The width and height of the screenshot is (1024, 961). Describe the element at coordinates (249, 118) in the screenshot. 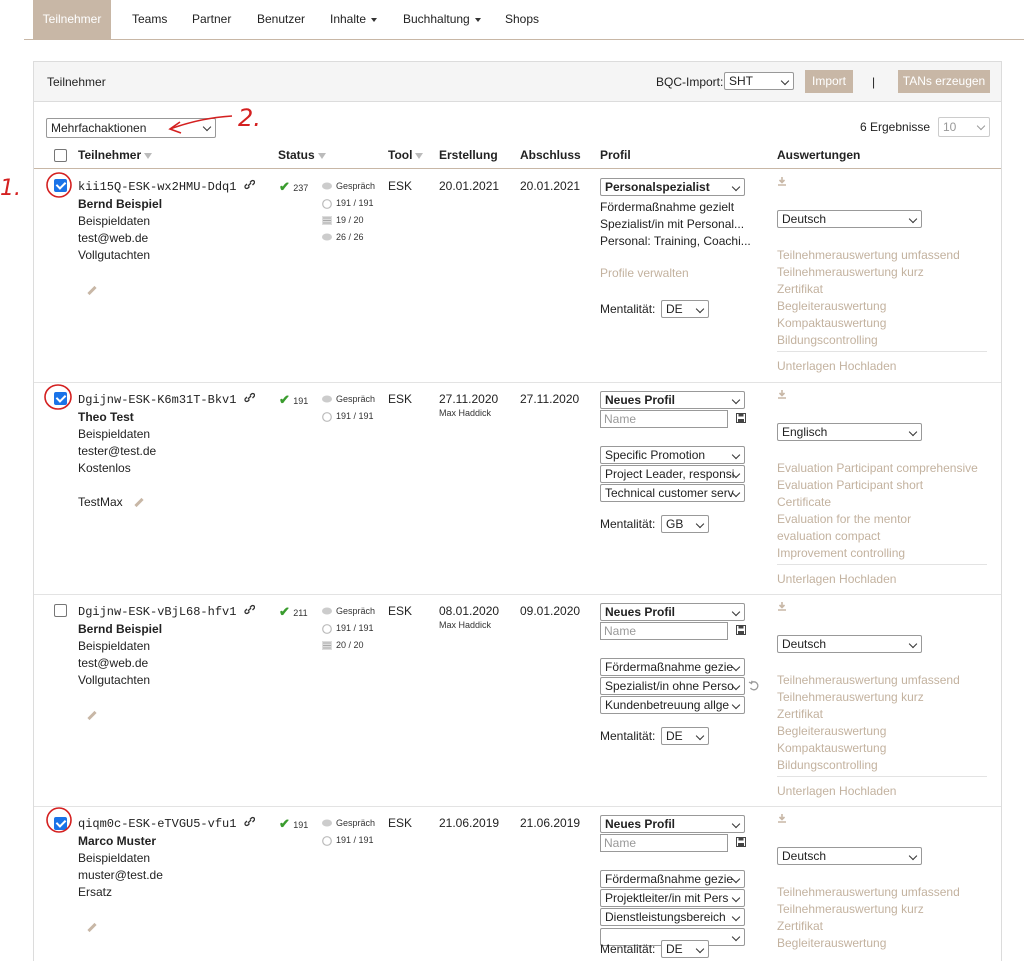

I see `annotation-label-2: 2.` at that location.